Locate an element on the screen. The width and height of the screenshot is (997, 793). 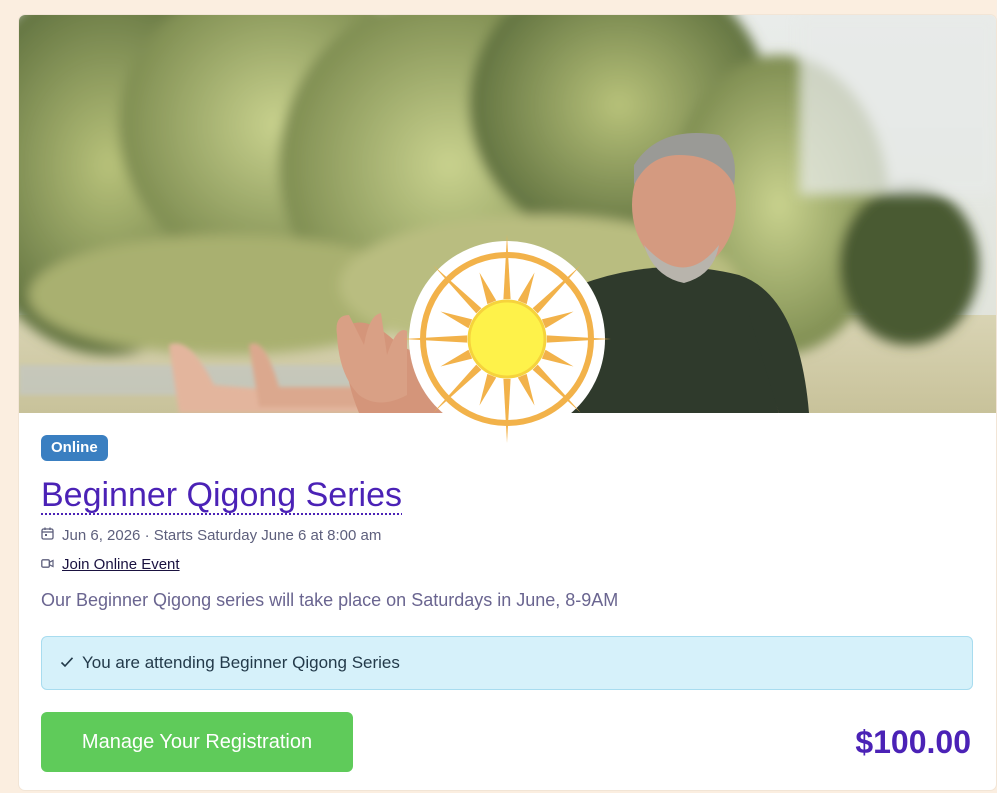
attending-notice: You are attending Beginner Qigong Series is located at coordinates (507, 663).